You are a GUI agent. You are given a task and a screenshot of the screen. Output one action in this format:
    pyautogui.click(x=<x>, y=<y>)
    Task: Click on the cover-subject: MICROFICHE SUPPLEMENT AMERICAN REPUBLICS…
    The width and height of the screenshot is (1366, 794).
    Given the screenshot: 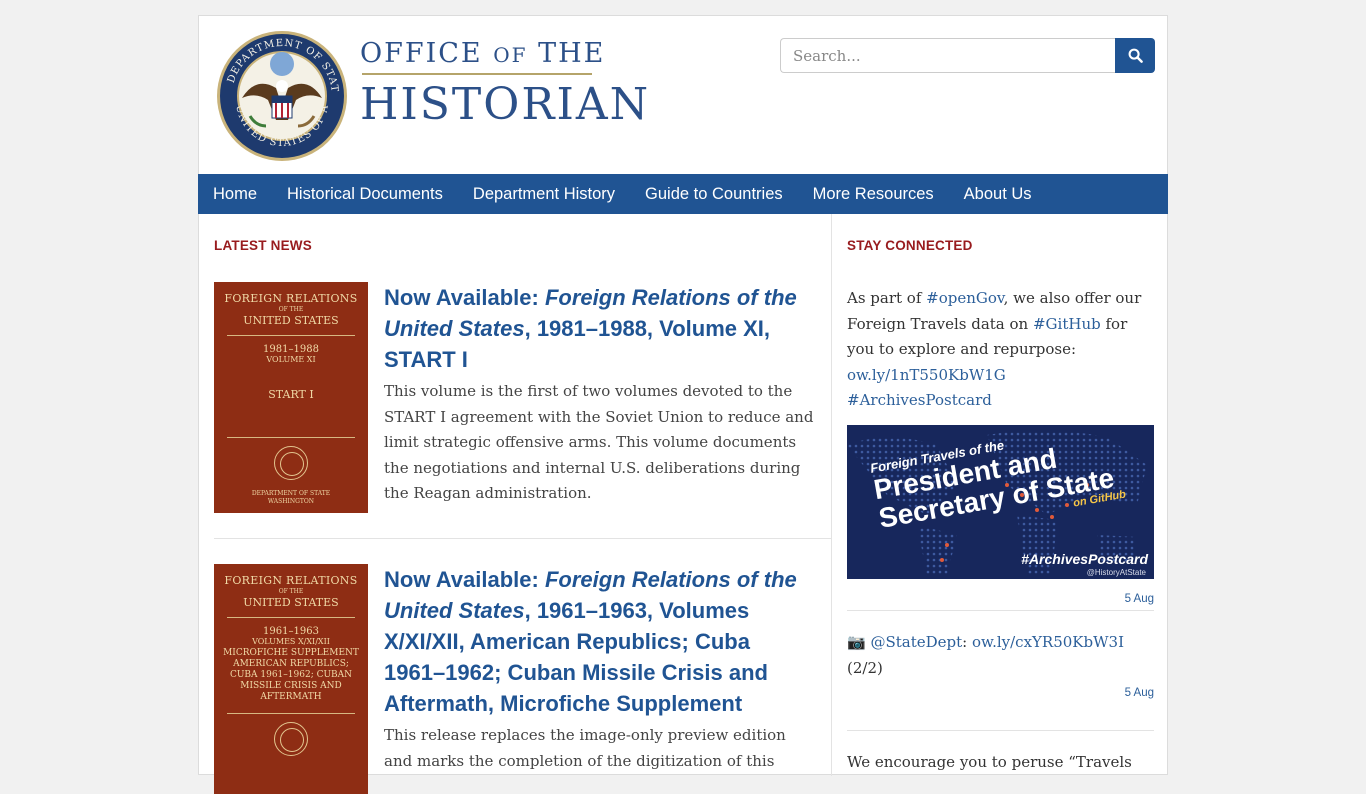 What is the action you would take?
    pyautogui.click(x=291, y=675)
    